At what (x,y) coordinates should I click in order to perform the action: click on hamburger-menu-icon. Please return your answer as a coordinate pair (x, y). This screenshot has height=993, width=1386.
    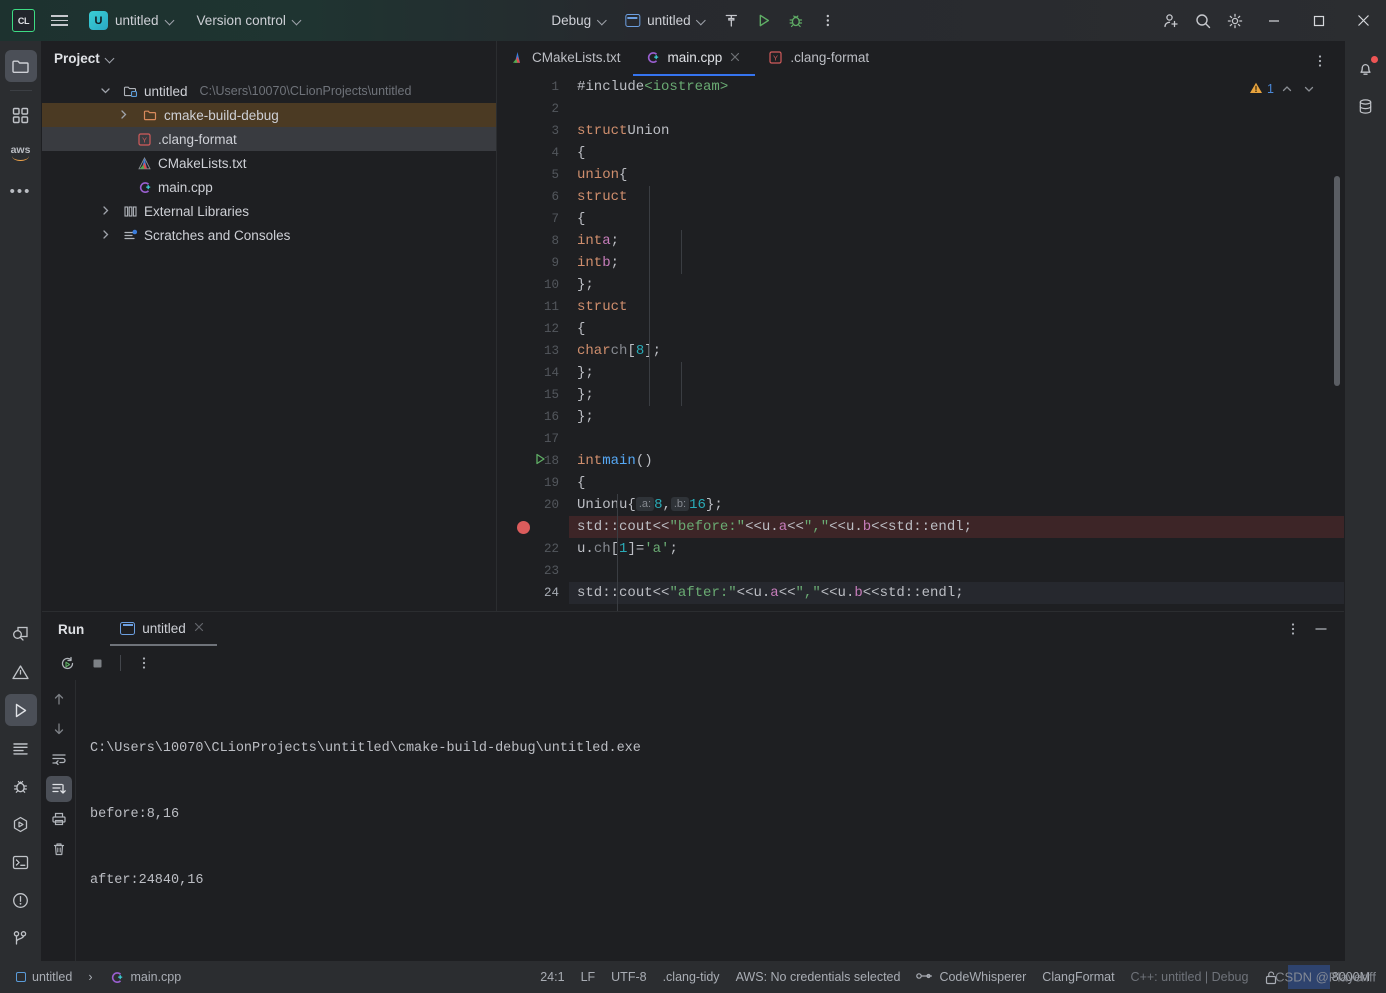
    Looking at the image, I should click on (59, 21).